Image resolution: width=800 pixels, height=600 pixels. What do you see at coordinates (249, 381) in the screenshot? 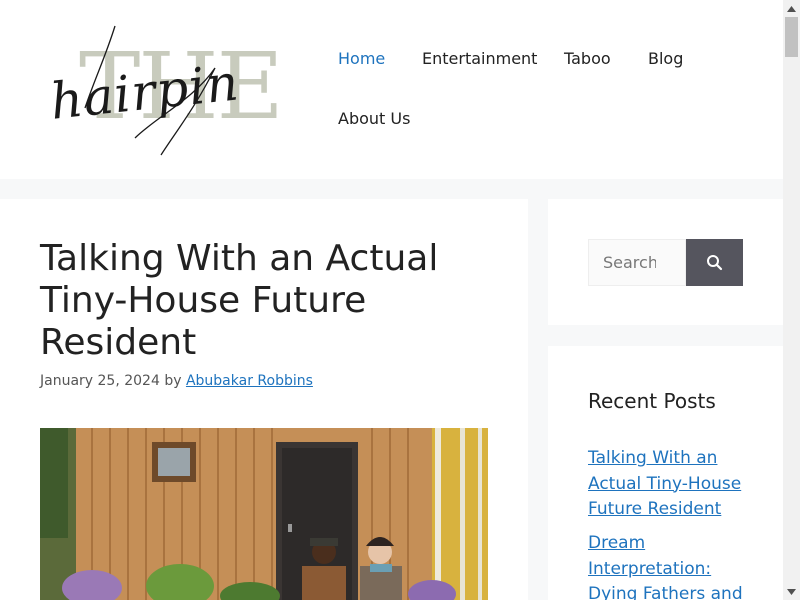
I see `author-link: Abubakar Robbins` at bounding box center [249, 381].